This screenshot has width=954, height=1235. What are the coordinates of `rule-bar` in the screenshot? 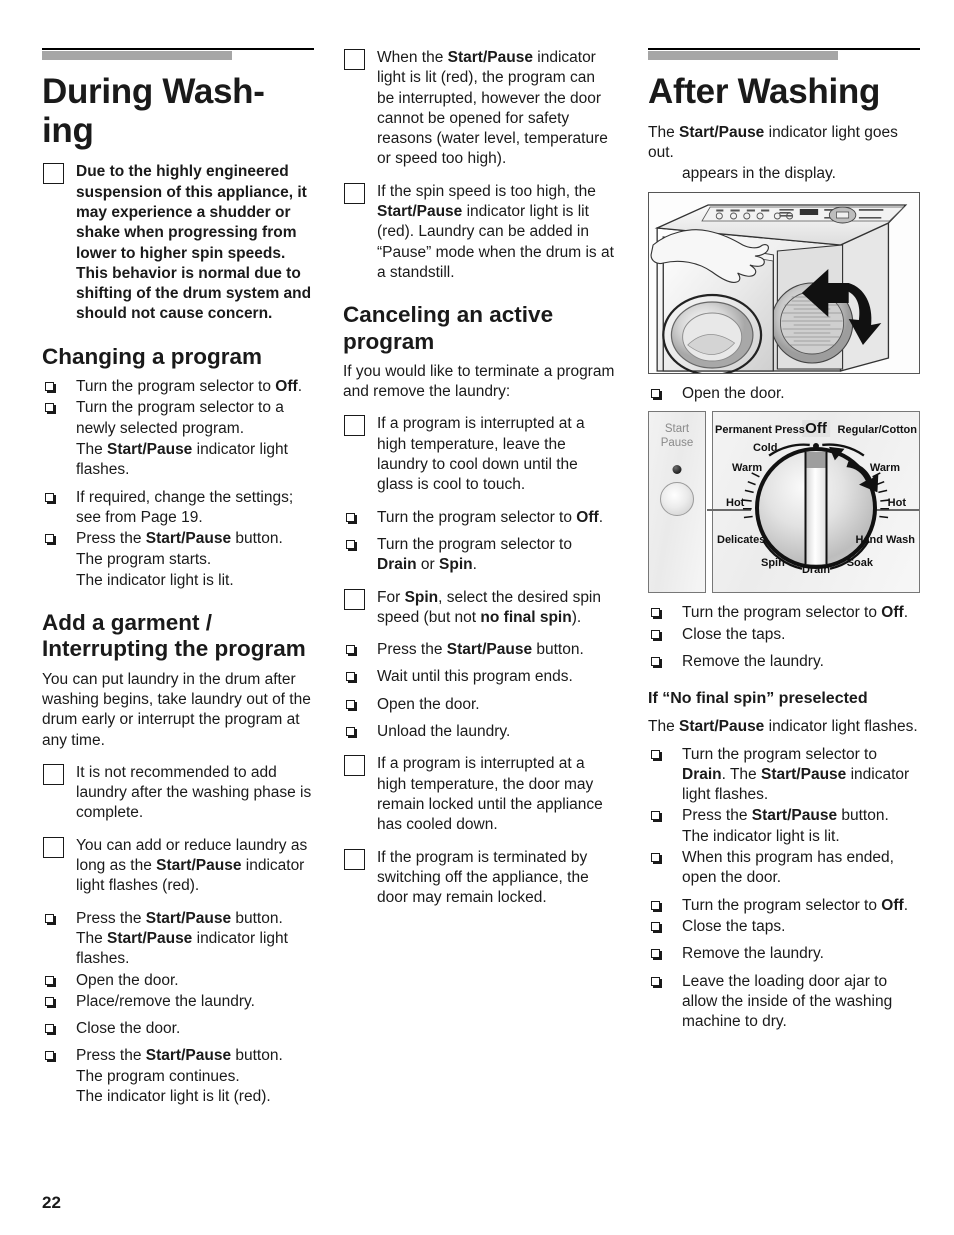 It's located at (137, 55).